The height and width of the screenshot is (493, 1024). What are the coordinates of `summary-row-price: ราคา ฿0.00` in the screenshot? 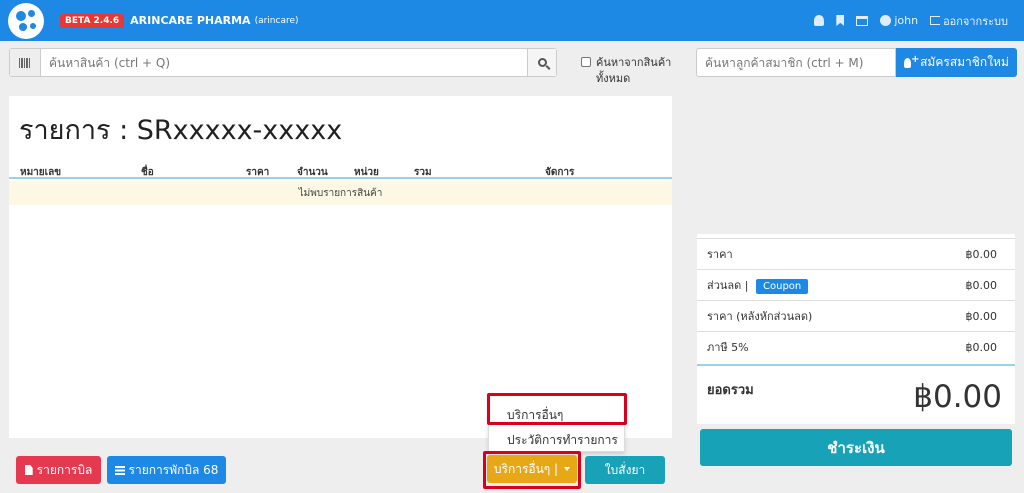 It's located at (856, 253).